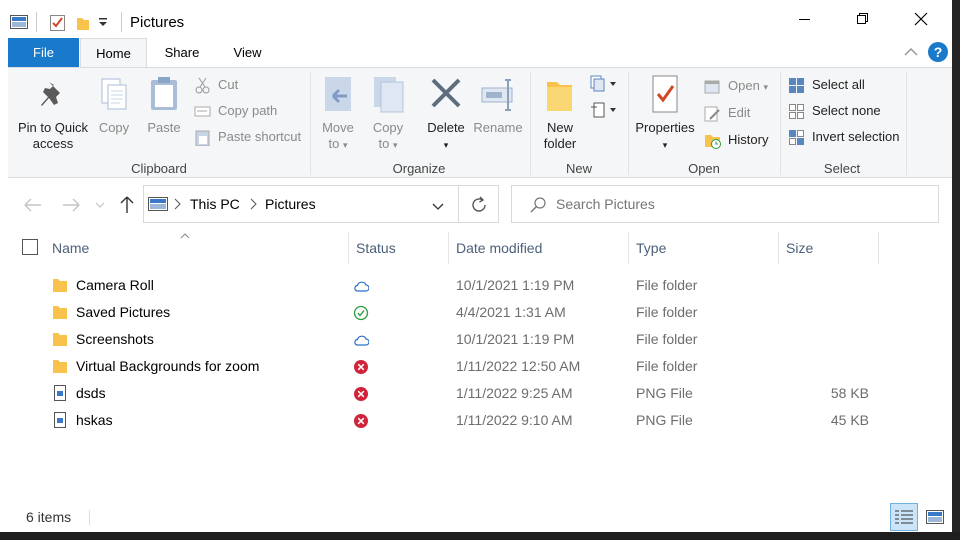 The image size is (960, 540). Describe the element at coordinates (216, 85) in the screenshot. I see `cut-button: Cut` at that location.